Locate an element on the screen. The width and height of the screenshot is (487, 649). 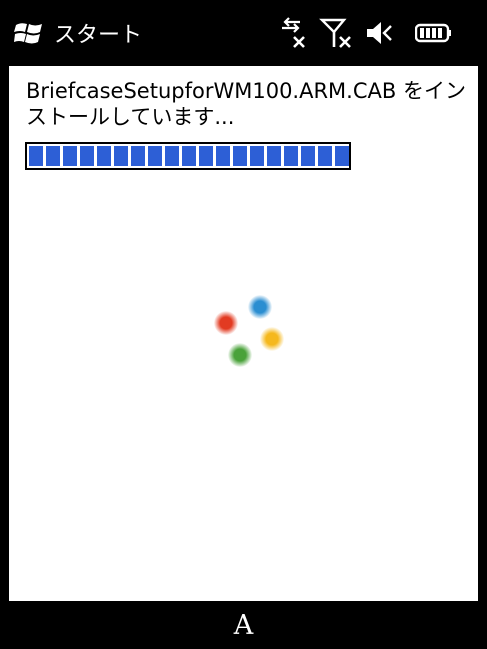
busy-dot-red is located at coordinates (226, 323).